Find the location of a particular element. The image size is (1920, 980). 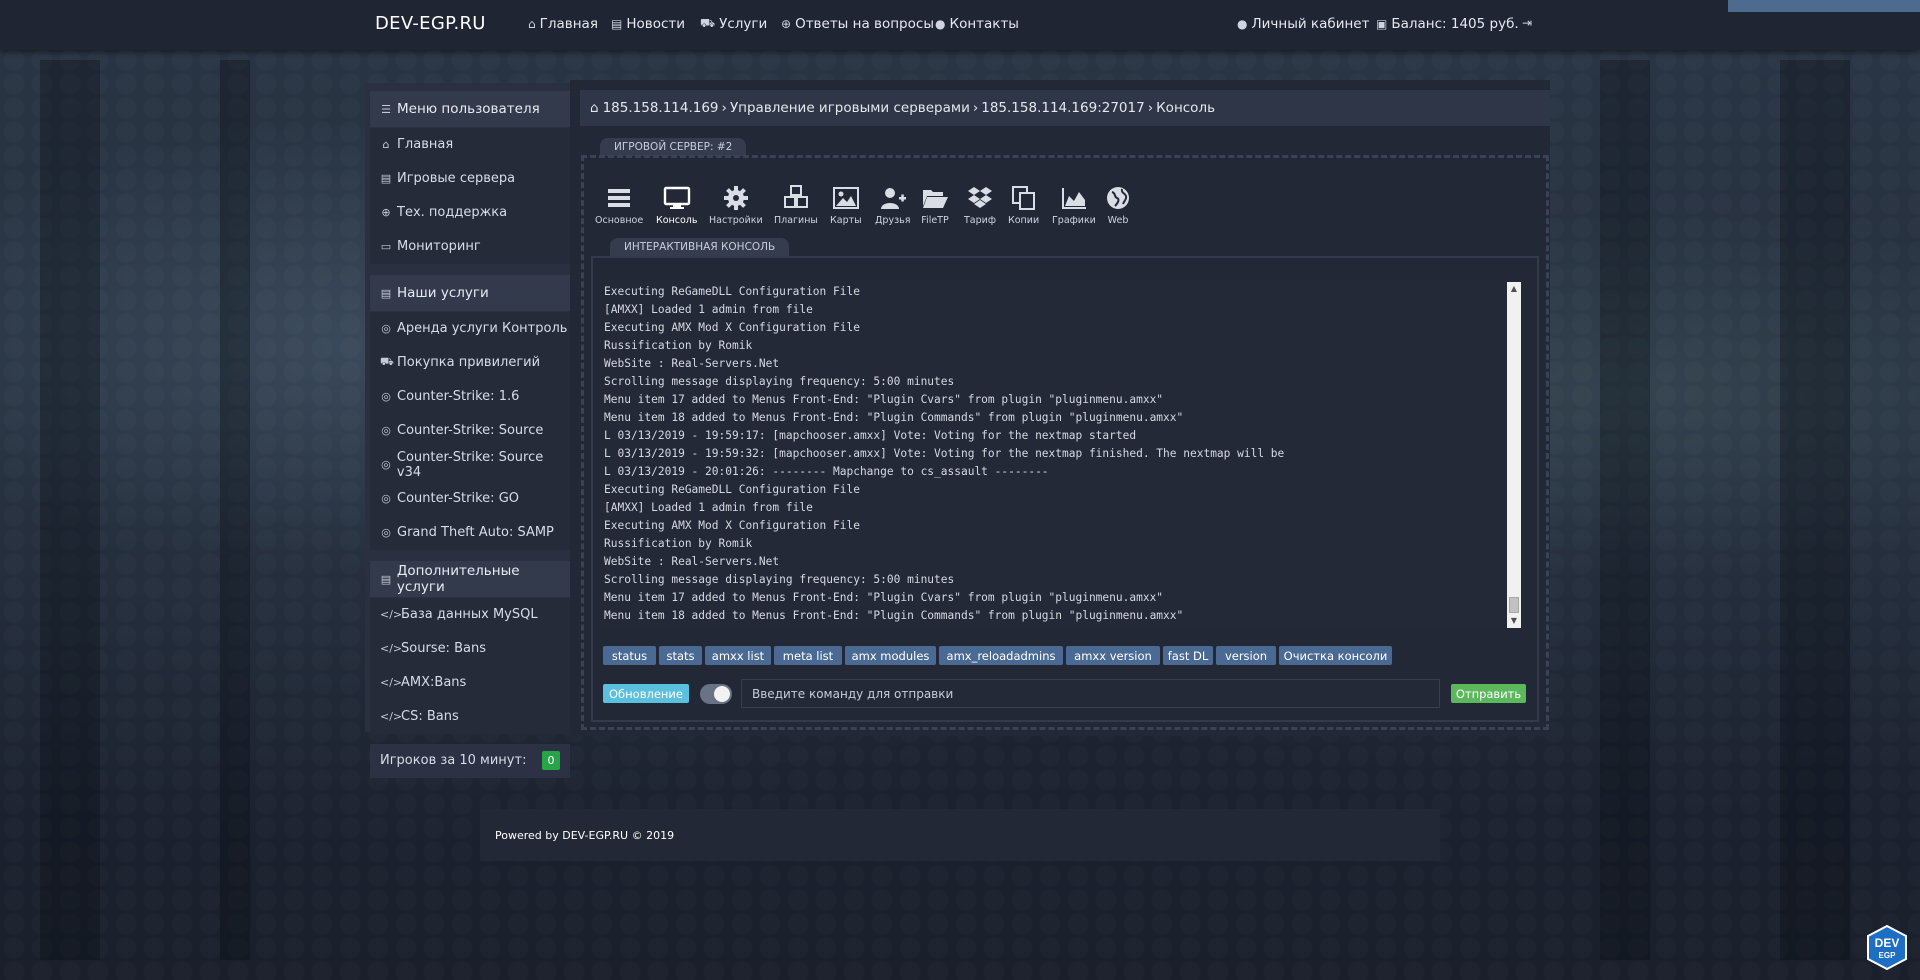

nav-account: ● Личный кабинет is located at coordinates (1303, 24).